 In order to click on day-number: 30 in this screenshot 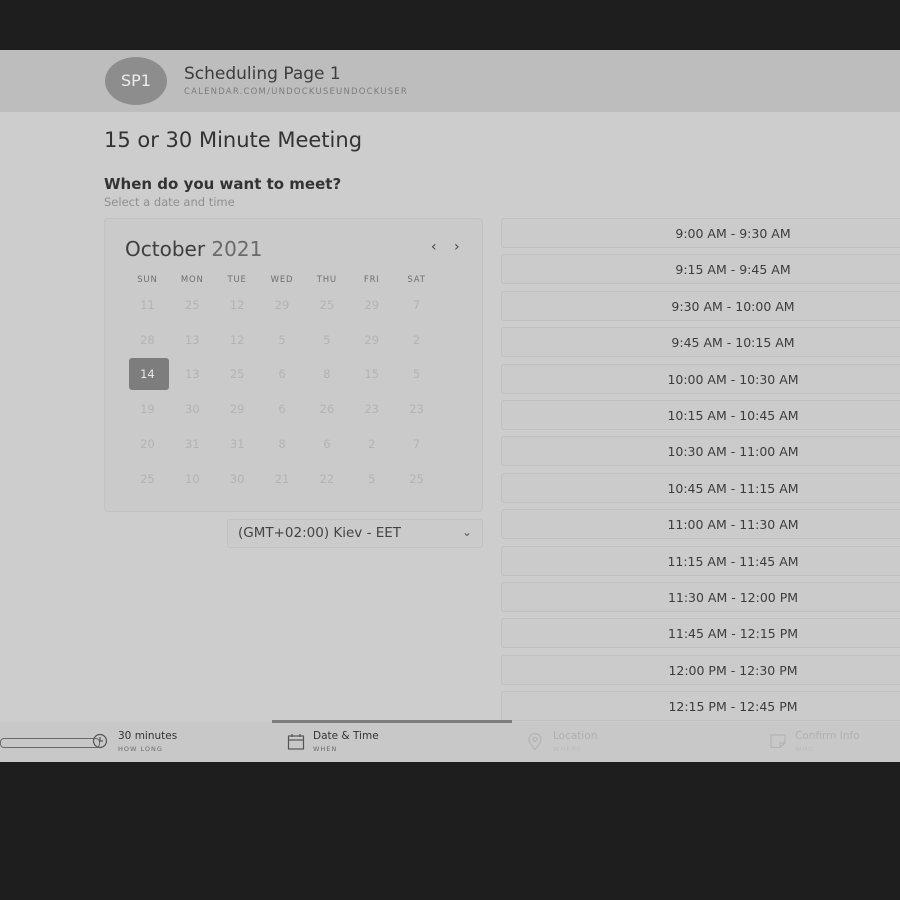, I will do `click(192, 409)`.